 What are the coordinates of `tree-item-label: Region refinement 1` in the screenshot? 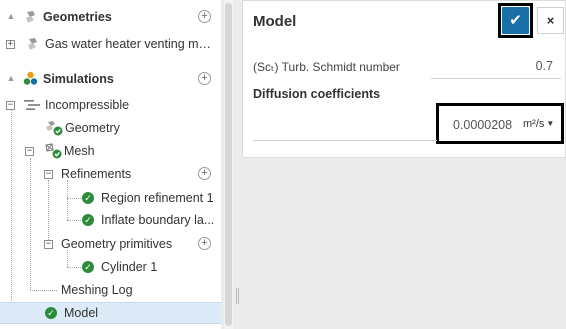 It's located at (157, 198).